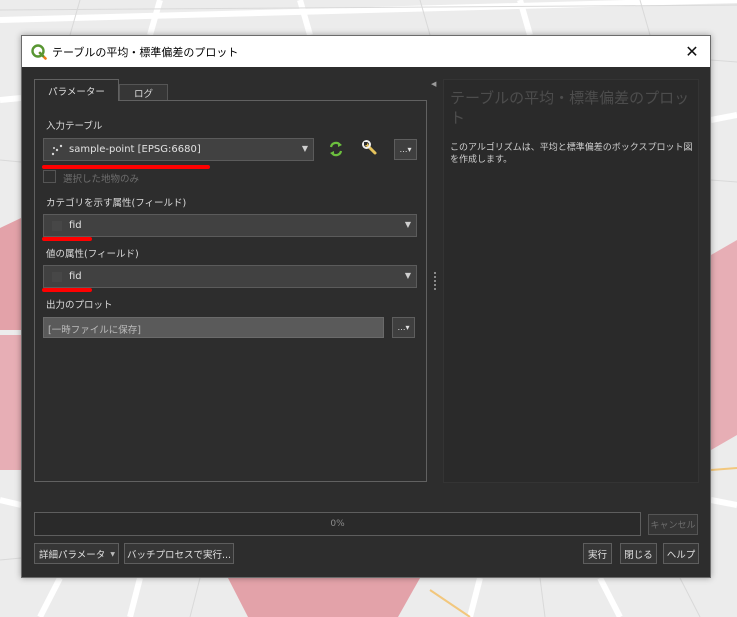 This screenshot has height=617, width=737. I want to click on output-plot-label: 出力のプロット, so click(79, 305).